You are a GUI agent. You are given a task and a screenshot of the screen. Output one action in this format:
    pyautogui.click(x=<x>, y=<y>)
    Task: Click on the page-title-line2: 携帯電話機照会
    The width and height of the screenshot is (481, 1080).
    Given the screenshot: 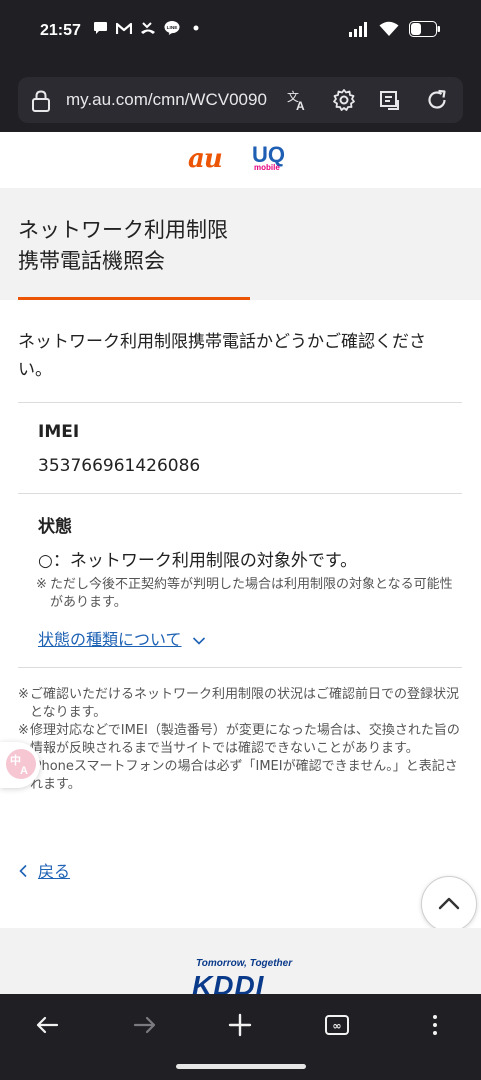 What is the action you would take?
    pyautogui.click(x=91, y=261)
    